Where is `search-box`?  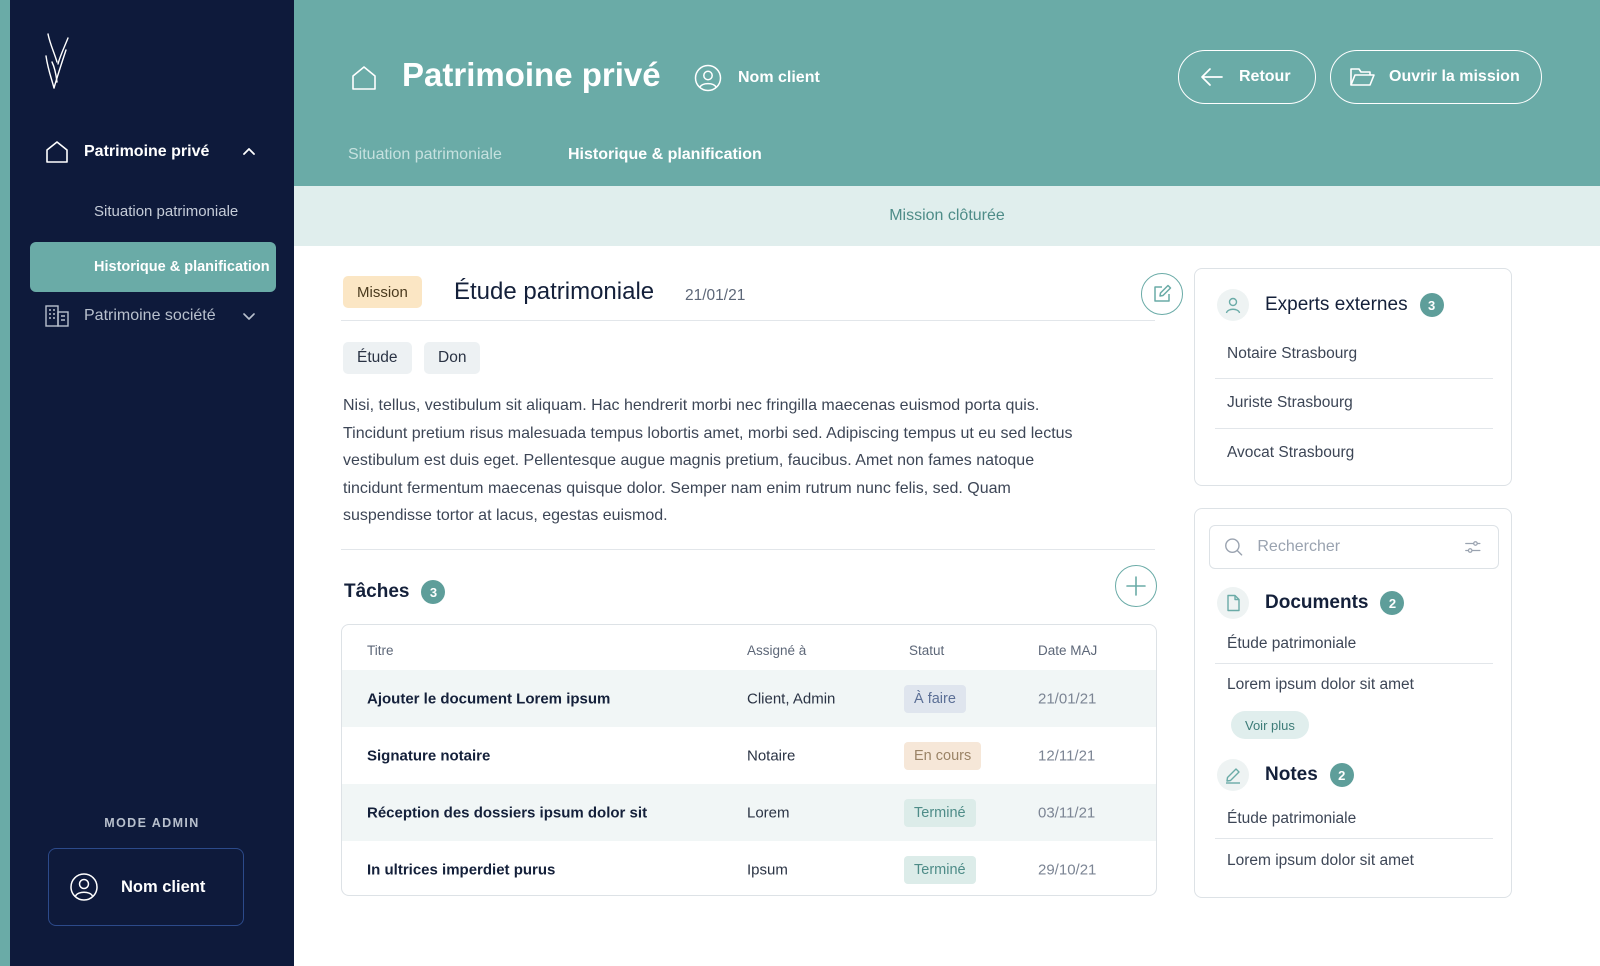
search-box is located at coordinates (1354, 547).